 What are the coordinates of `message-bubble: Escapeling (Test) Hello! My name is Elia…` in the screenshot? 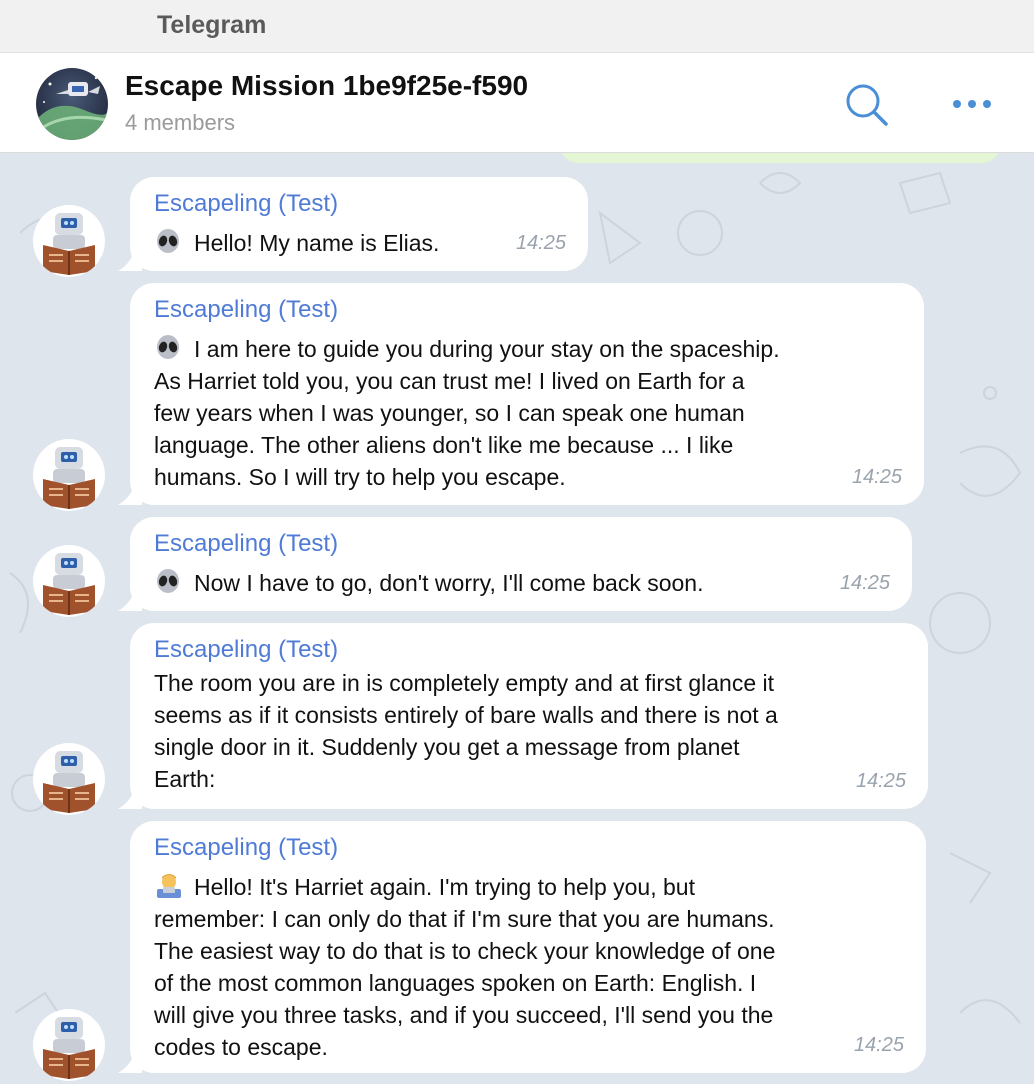 It's located at (359, 224).